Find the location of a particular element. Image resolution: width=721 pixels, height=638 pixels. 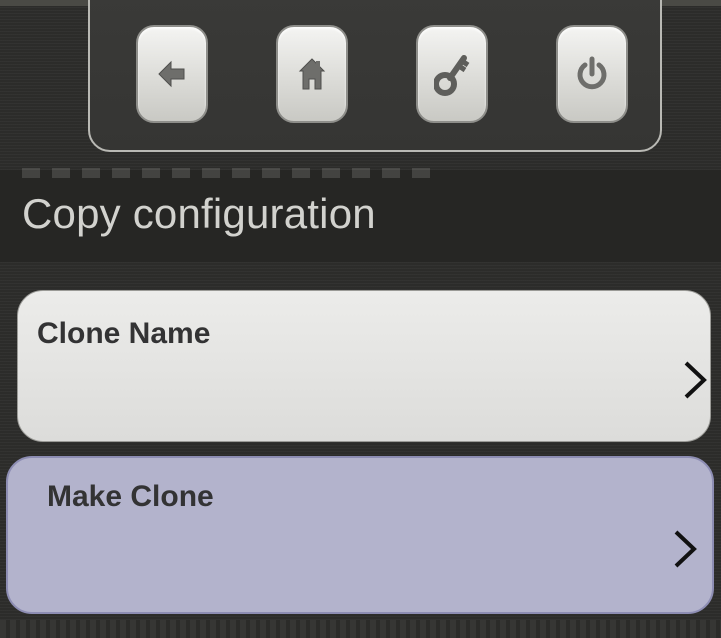

power-button is located at coordinates (592, 74).